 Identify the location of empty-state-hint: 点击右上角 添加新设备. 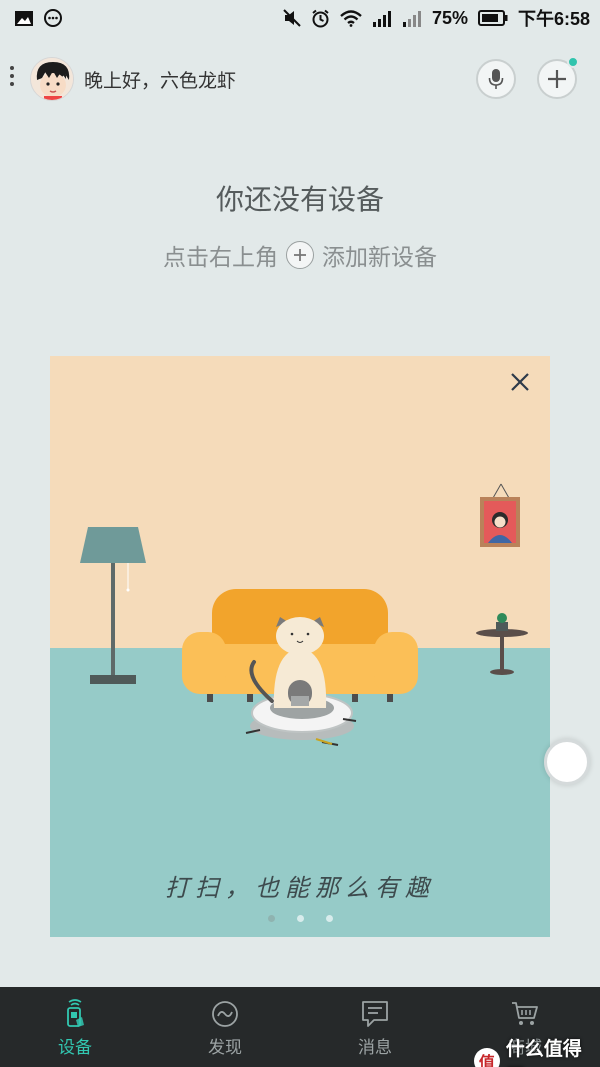
(300, 255).